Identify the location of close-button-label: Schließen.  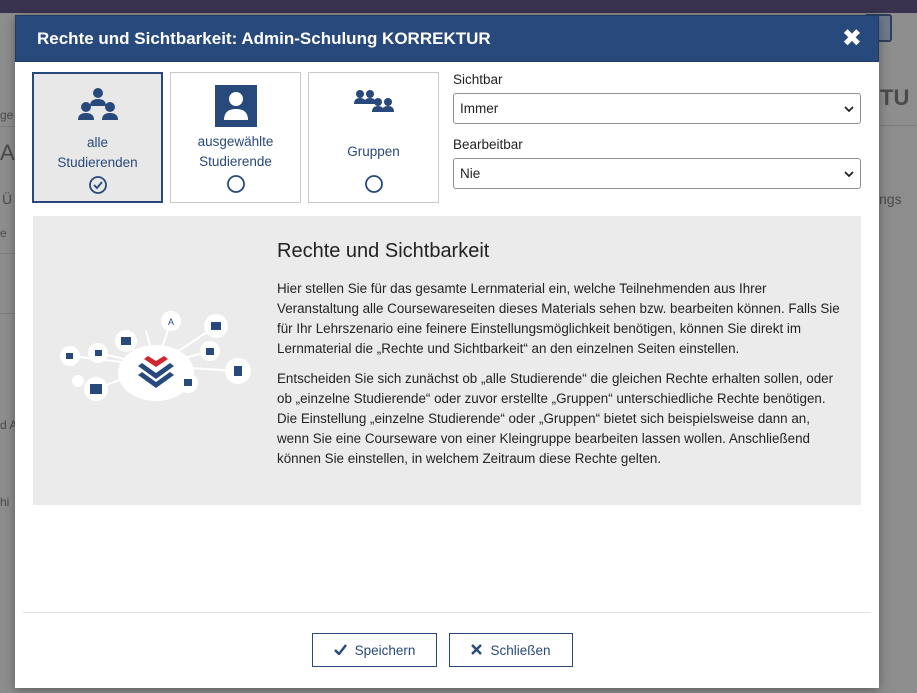
(520, 650).